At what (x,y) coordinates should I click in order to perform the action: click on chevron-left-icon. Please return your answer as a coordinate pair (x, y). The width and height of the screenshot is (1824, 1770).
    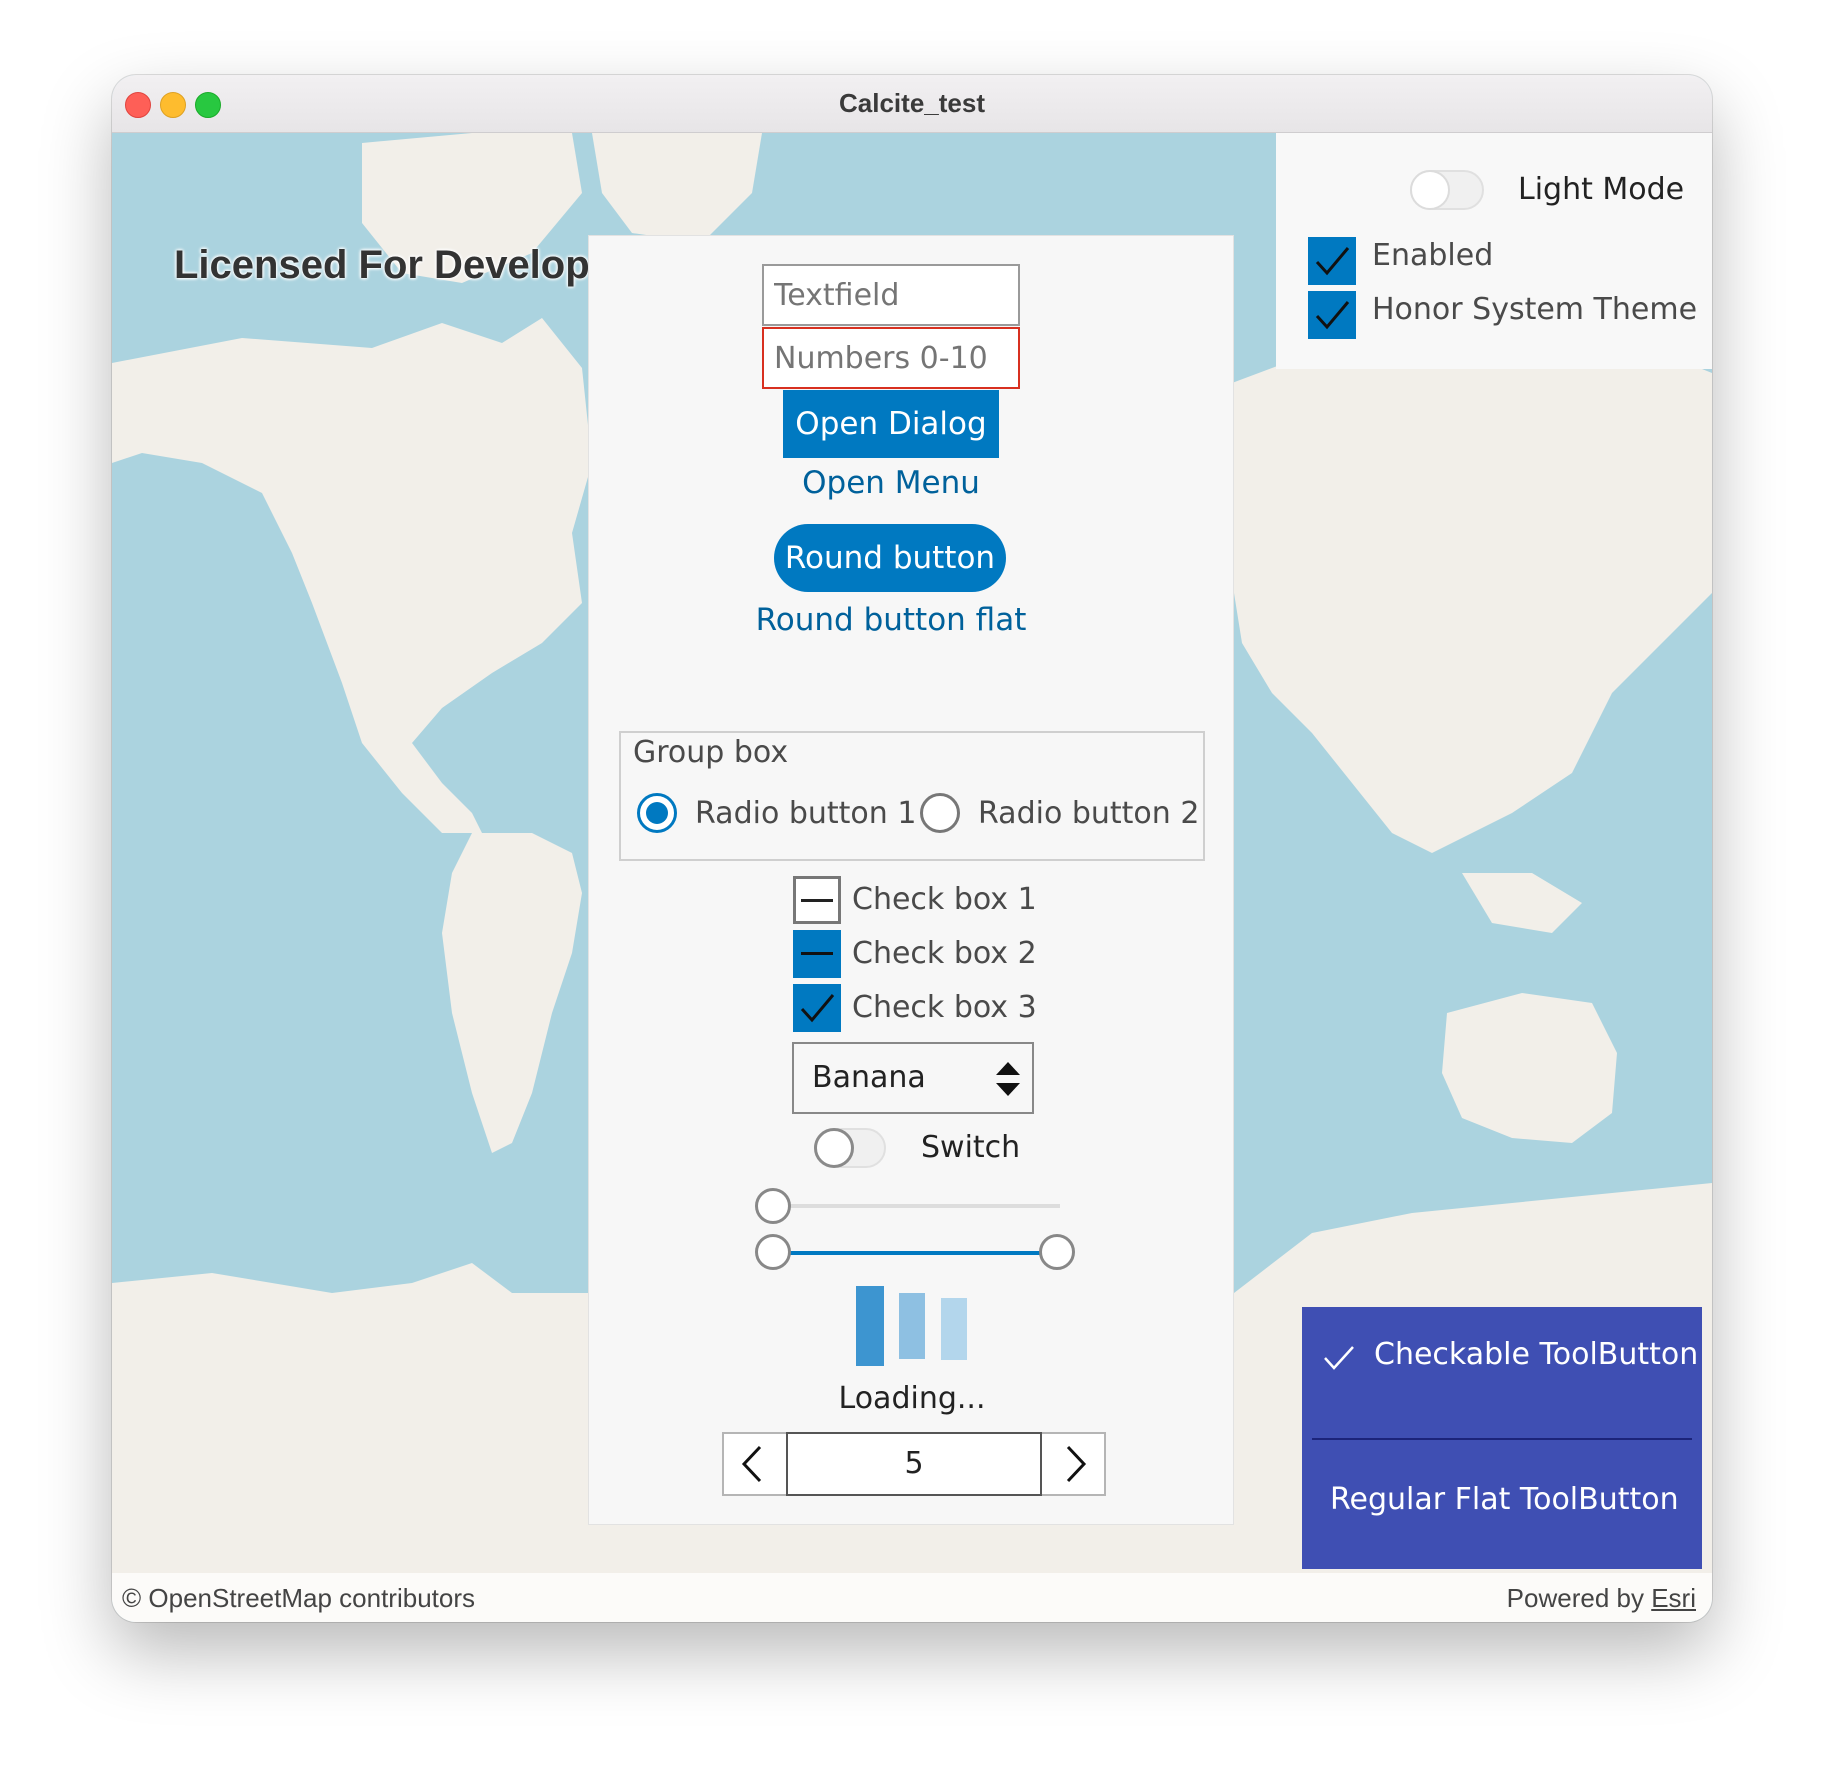
    Looking at the image, I should click on (751, 1464).